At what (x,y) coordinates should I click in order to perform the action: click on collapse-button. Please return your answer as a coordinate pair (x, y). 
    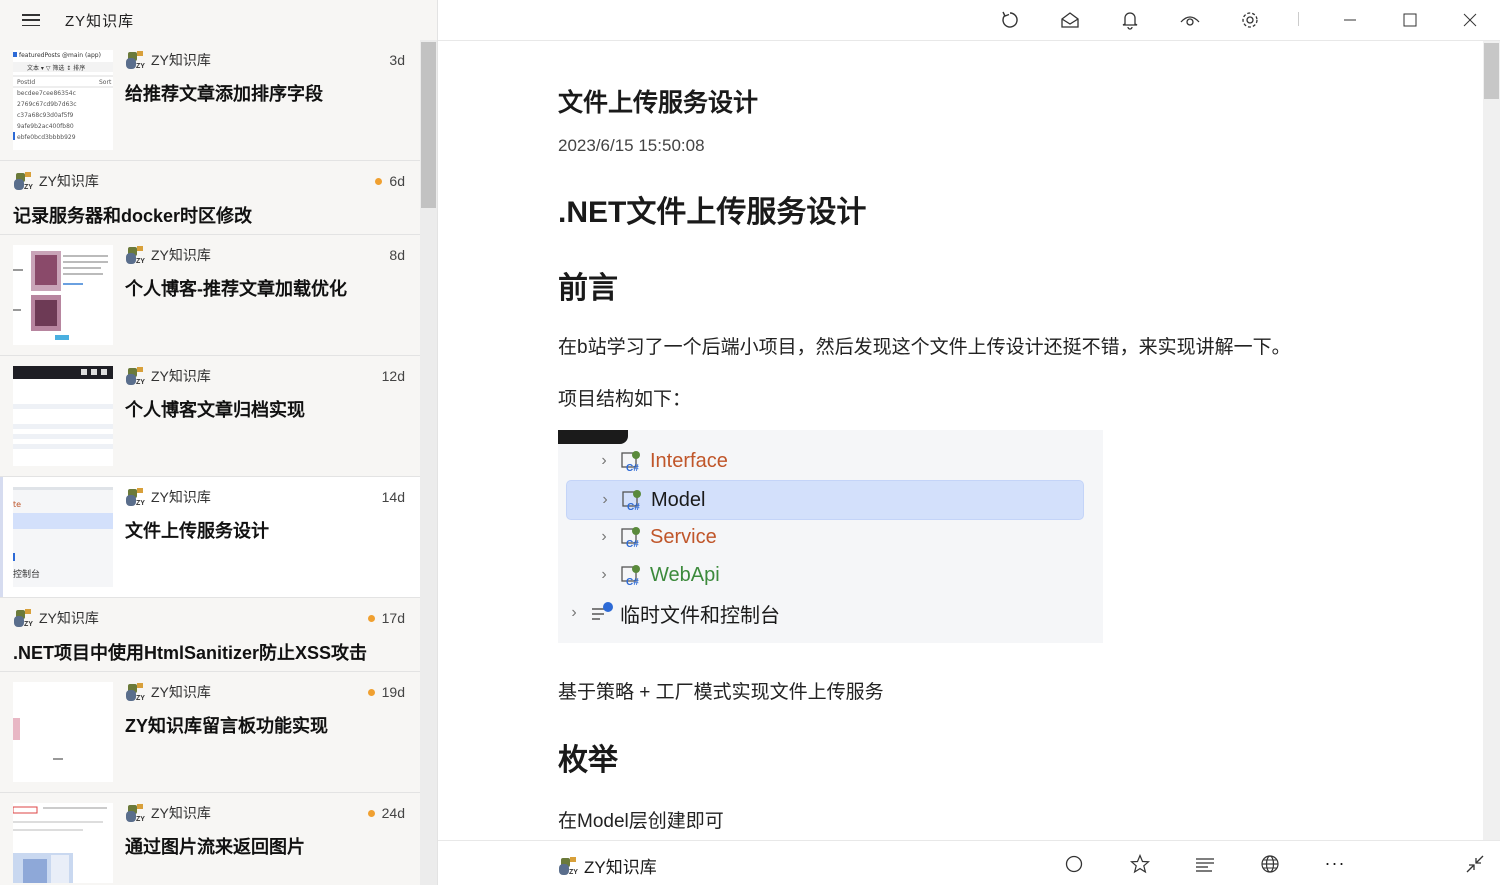
    Looking at the image, I should click on (1475, 863).